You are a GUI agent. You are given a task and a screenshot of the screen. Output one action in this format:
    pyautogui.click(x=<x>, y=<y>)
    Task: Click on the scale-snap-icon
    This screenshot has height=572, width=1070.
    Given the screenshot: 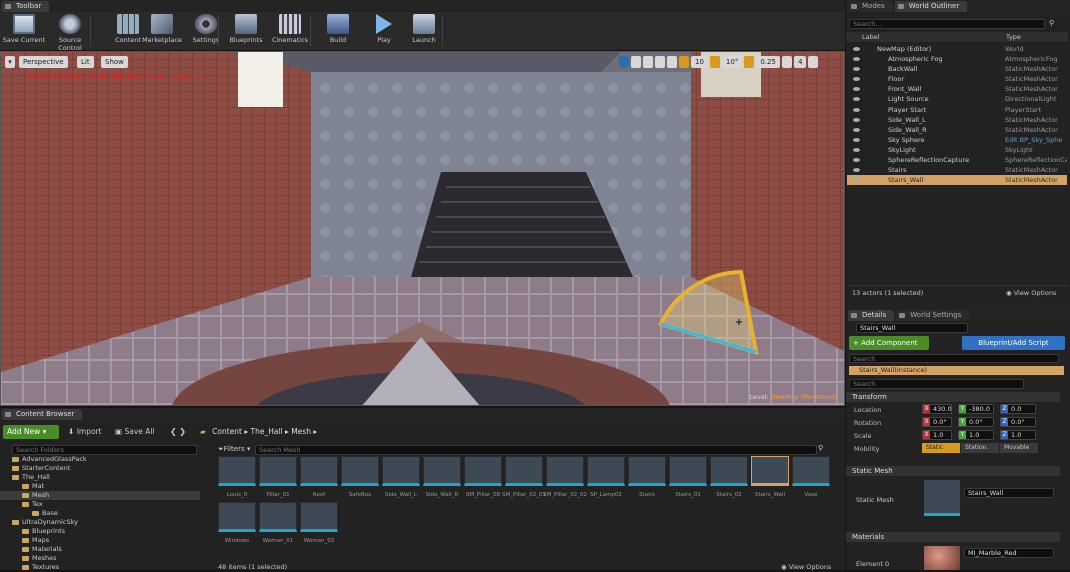 What is the action you would take?
    pyautogui.click(x=749, y=62)
    